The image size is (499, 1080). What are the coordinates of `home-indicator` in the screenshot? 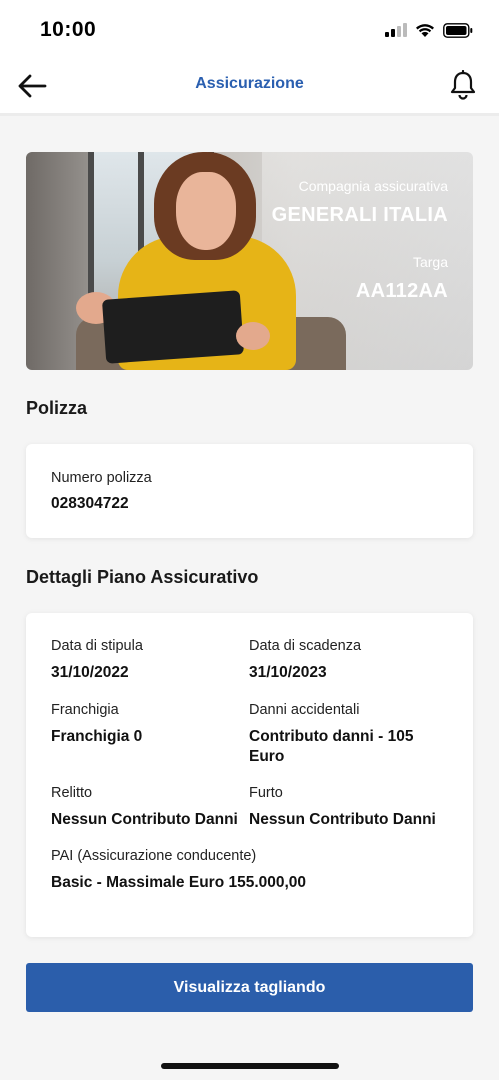 It's located at (250, 1066).